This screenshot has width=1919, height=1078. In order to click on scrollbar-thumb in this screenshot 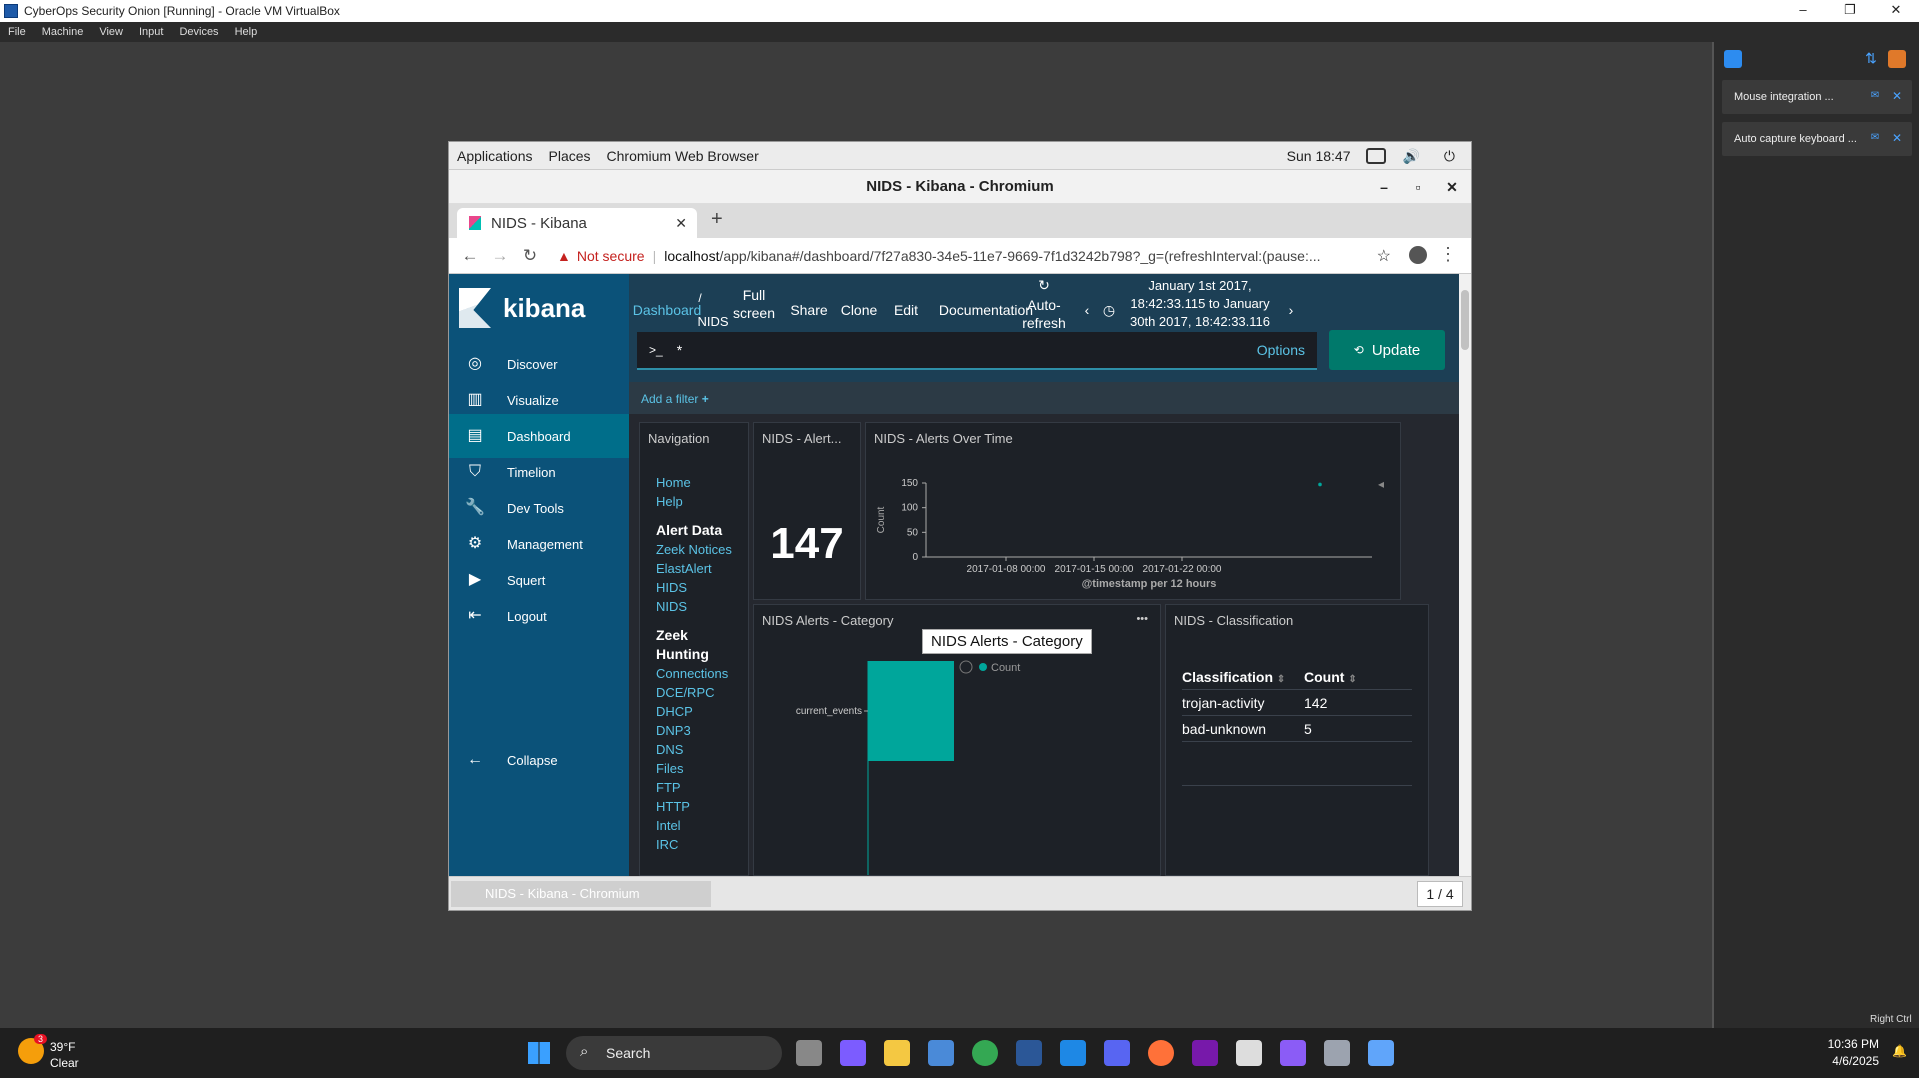, I will do `click(1465, 320)`.